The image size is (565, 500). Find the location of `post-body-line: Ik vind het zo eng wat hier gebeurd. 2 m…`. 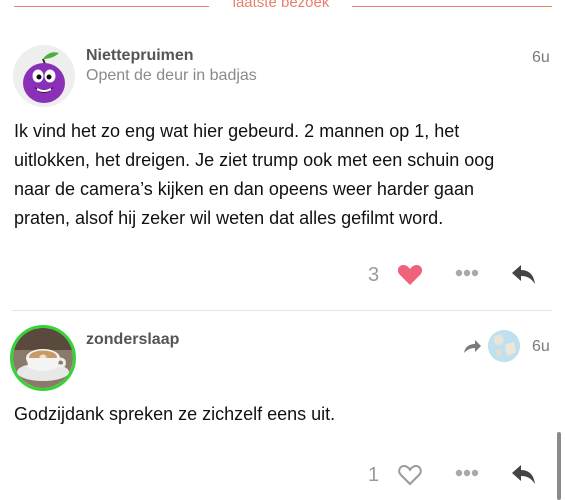

post-body-line: Ik vind het zo eng wat hier gebeurd. 2 m… is located at coordinates (237, 131).